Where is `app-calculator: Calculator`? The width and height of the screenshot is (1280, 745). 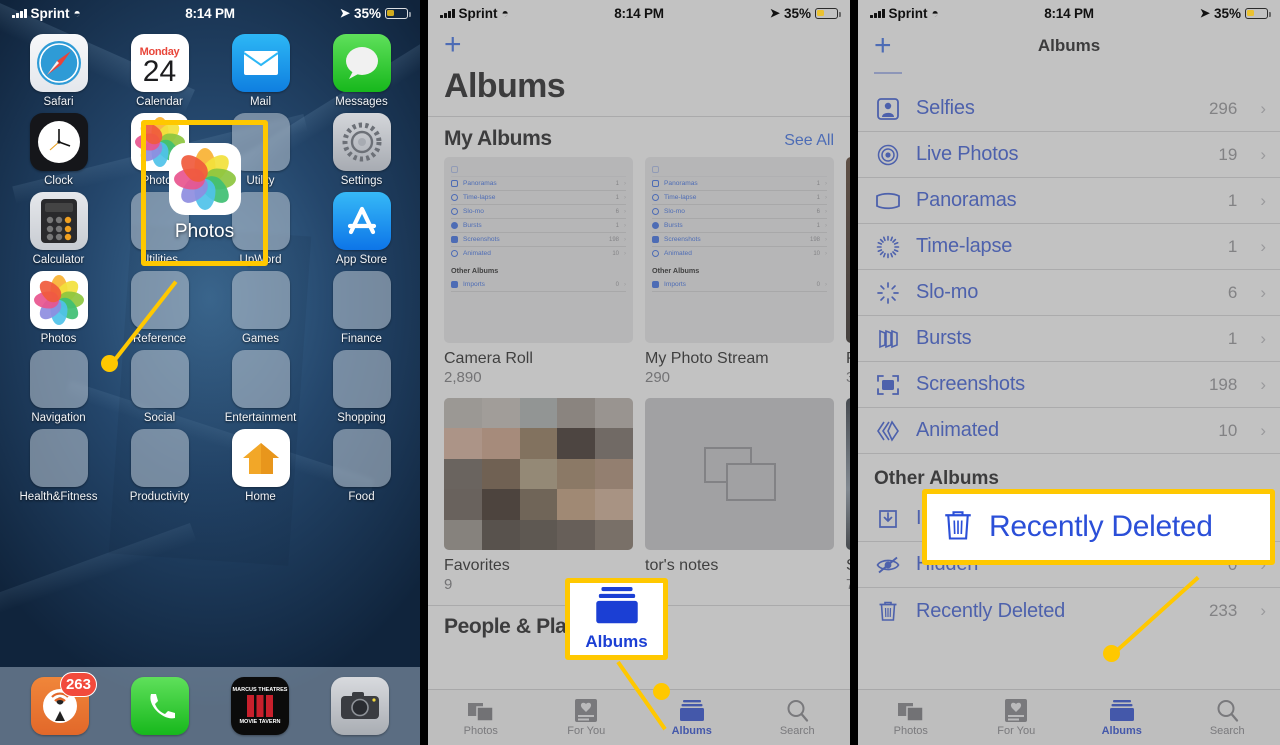
app-calculator: Calculator is located at coordinates (59, 227).